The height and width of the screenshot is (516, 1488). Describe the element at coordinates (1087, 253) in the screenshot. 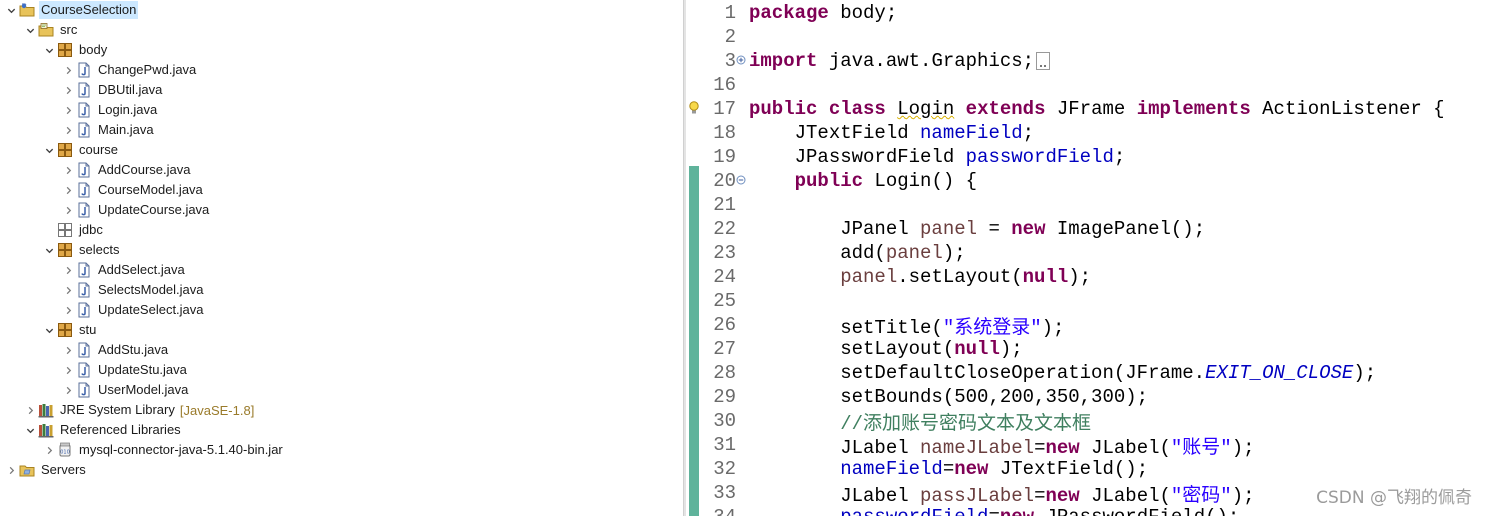

I see `code-line: 23 add(panel);` at that location.